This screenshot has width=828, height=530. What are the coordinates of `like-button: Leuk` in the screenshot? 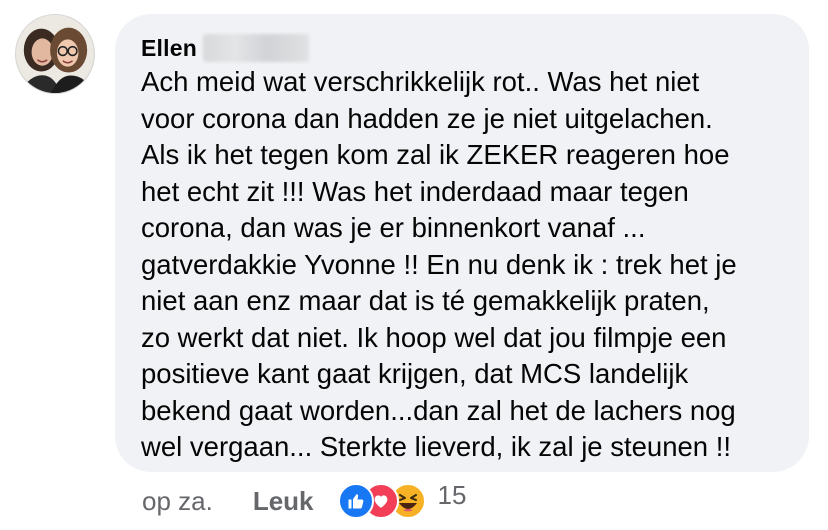 It's located at (283, 501).